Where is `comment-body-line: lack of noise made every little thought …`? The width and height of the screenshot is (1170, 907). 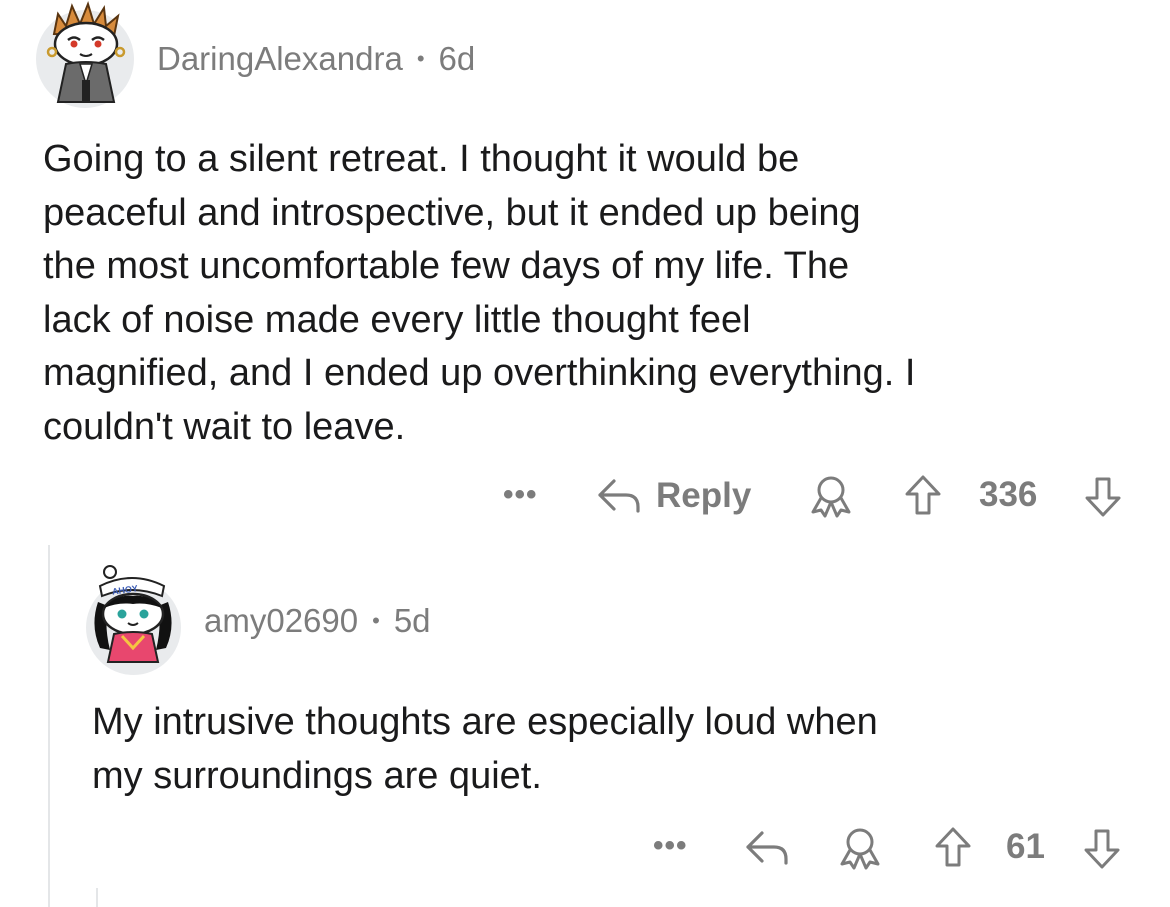
comment-body-line: lack of noise made every little thought … is located at coordinates (397, 319).